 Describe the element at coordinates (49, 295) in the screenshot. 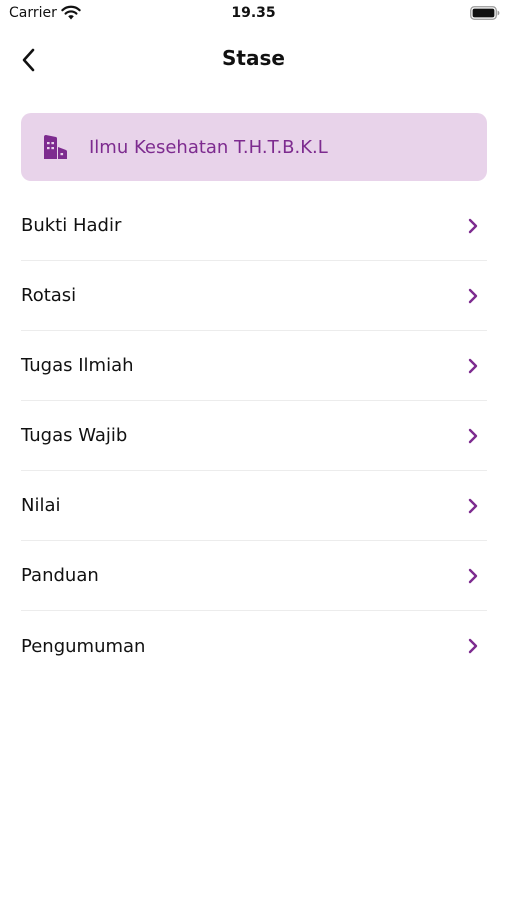

I see `menu-item-label: Rotasi` at that location.